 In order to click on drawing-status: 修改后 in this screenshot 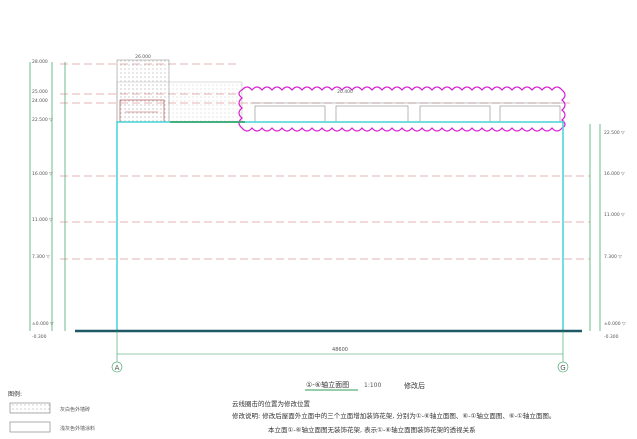, I will do `click(414, 385)`.